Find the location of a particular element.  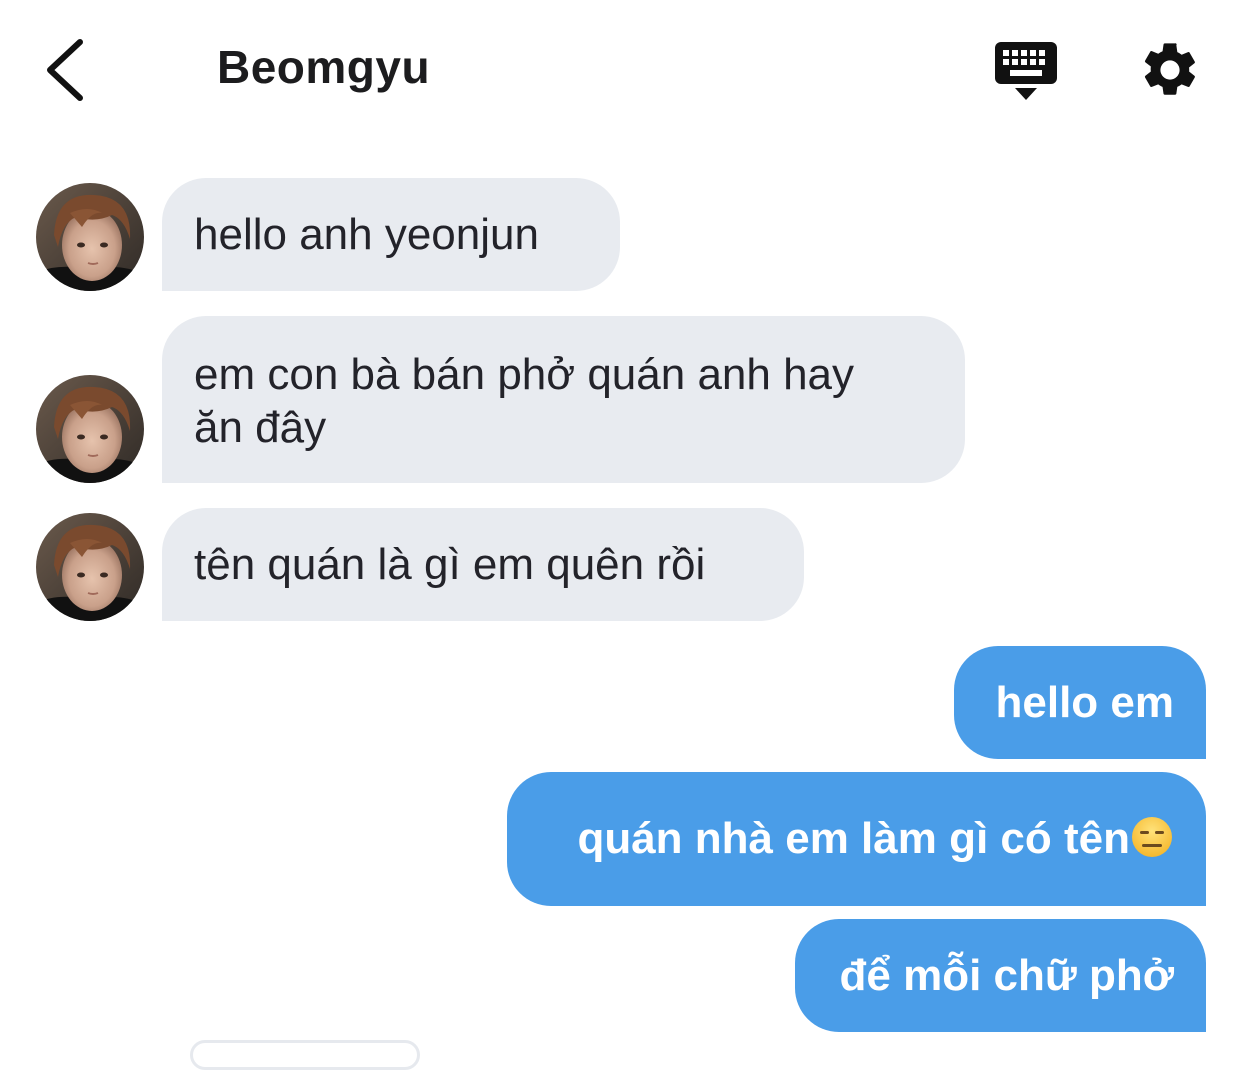

settings-button is located at coordinates (1170, 70).